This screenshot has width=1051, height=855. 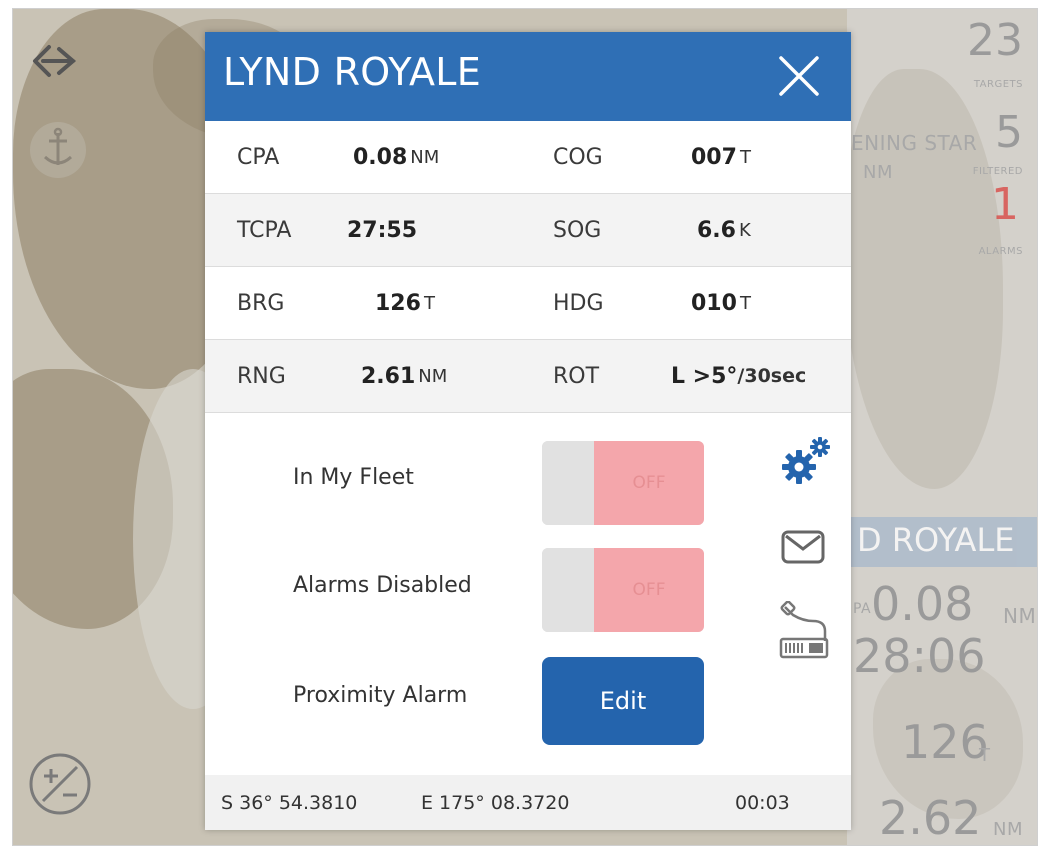 What do you see at coordinates (433, 376) in the screenshot?
I see `rng-unit: NM` at bounding box center [433, 376].